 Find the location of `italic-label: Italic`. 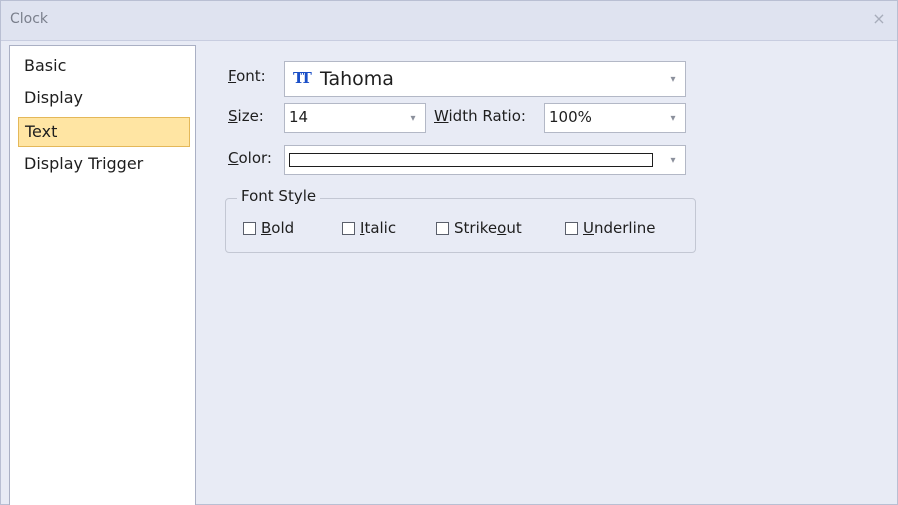

italic-label: Italic is located at coordinates (378, 228).